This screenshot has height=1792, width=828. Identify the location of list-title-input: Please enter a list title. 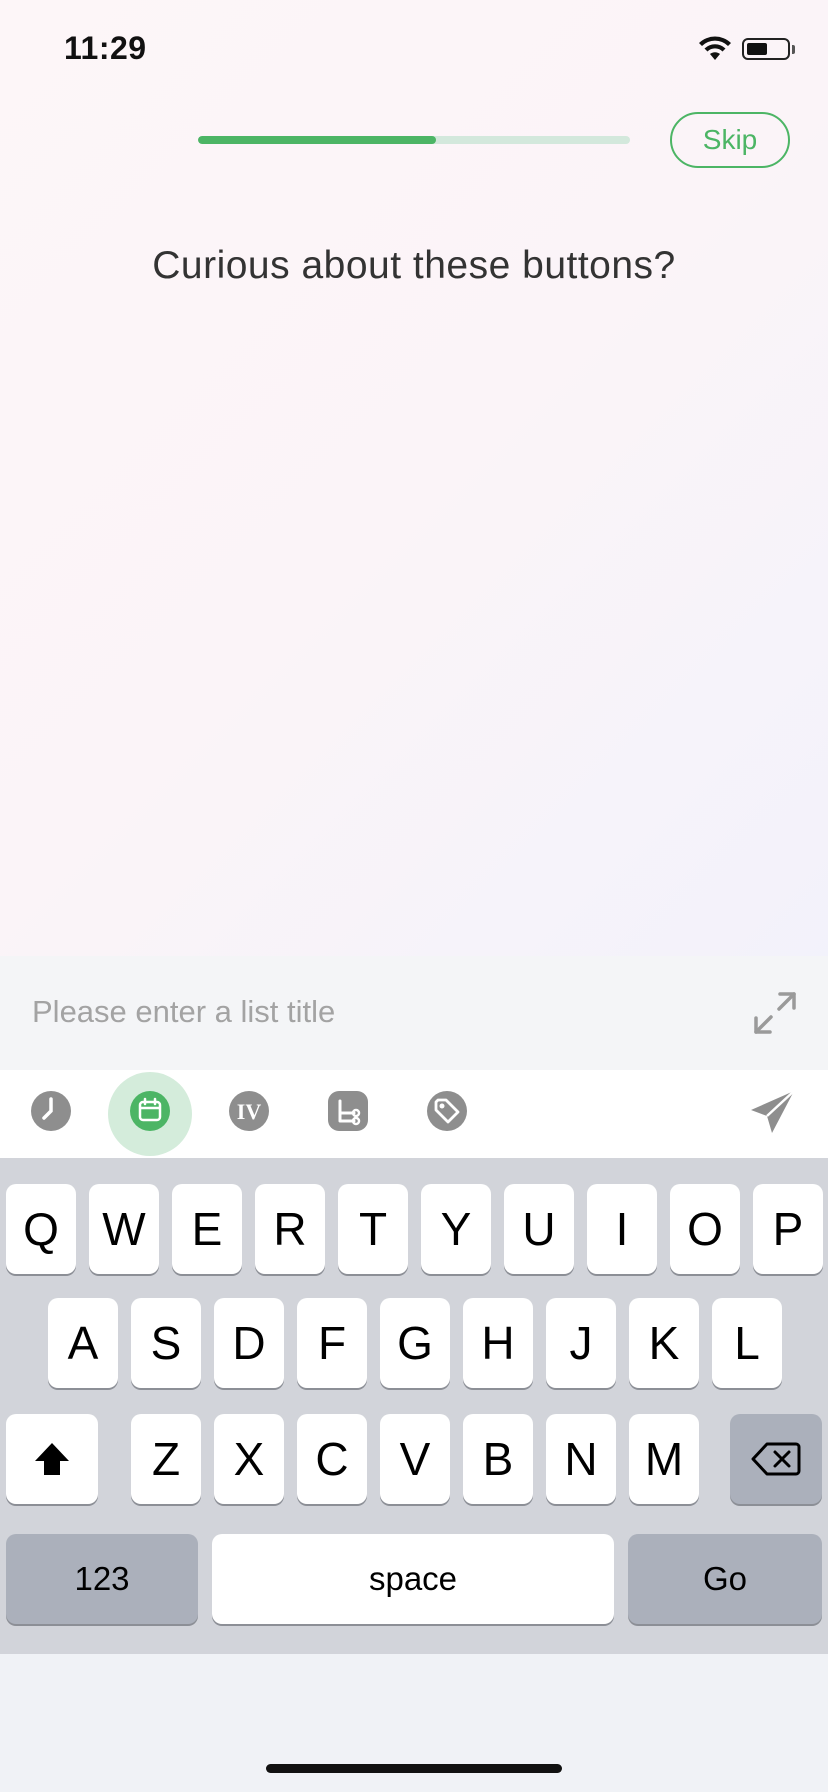
(183, 1012).